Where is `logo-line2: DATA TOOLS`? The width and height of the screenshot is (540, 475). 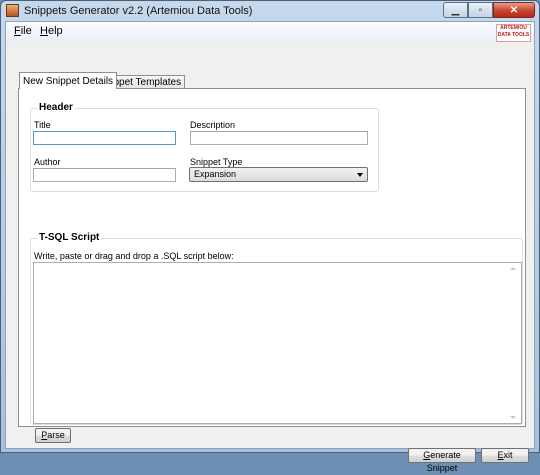 logo-line2: DATA TOOLS is located at coordinates (513, 35).